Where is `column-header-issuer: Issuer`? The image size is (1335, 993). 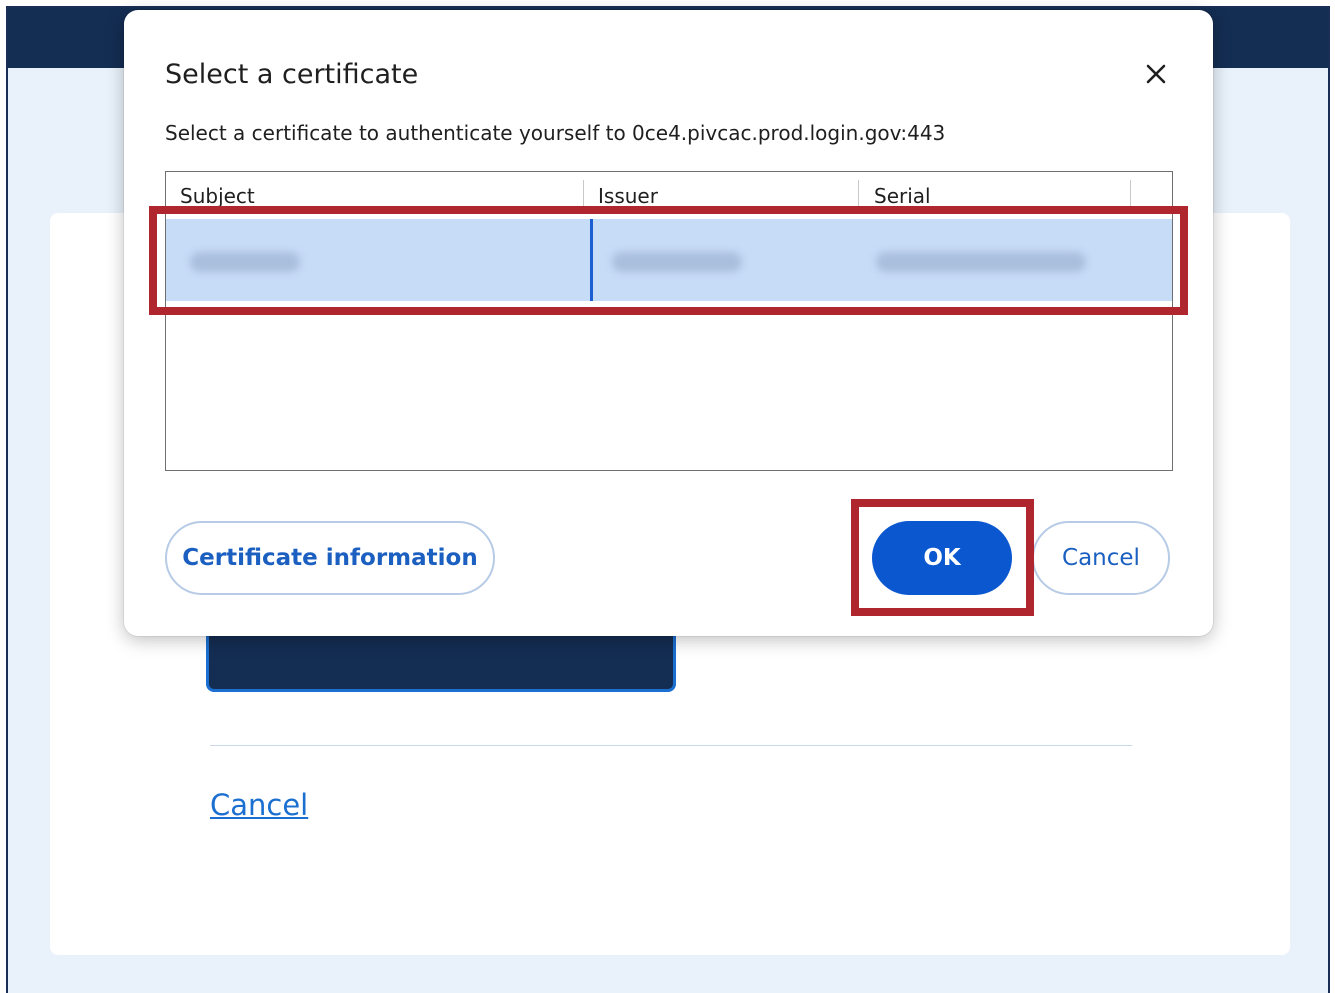 column-header-issuer: Issuer is located at coordinates (628, 196).